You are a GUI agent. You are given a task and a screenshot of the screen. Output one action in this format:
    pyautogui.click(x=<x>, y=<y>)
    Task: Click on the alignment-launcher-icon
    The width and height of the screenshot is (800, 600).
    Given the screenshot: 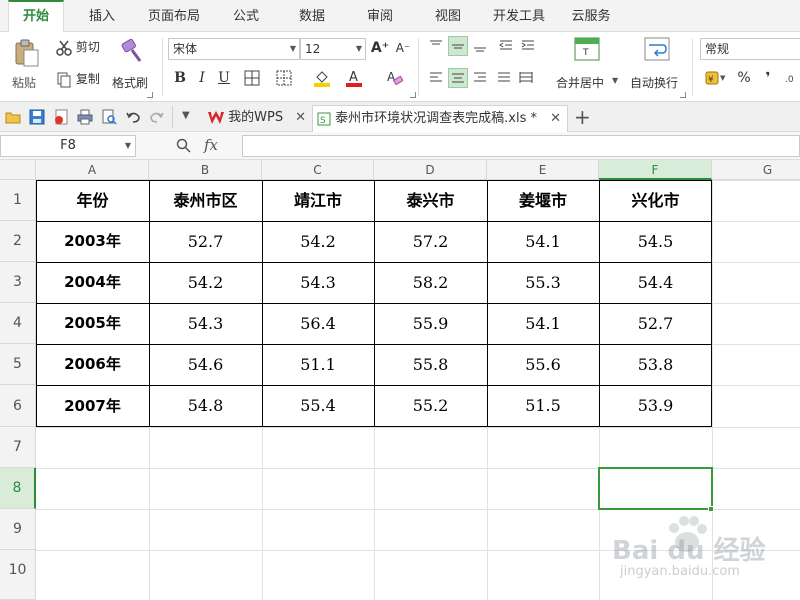 What is the action you would take?
    pyautogui.click(x=683, y=95)
    